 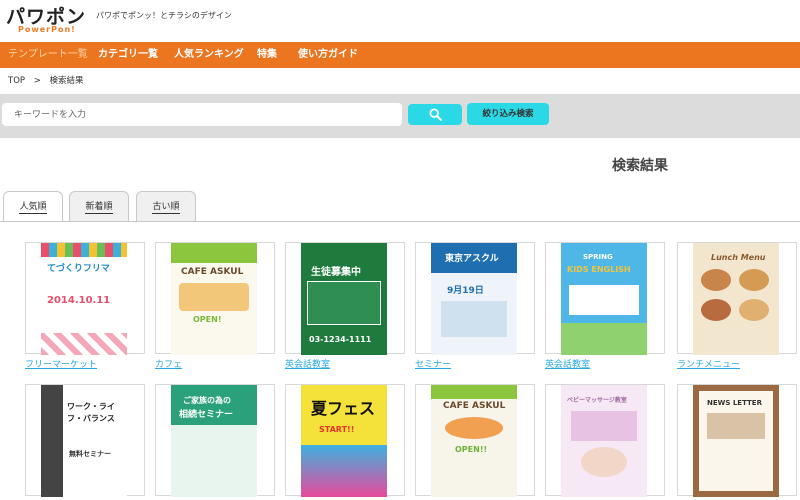 I want to click on template-card: Lunch Menu, so click(x=737, y=298).